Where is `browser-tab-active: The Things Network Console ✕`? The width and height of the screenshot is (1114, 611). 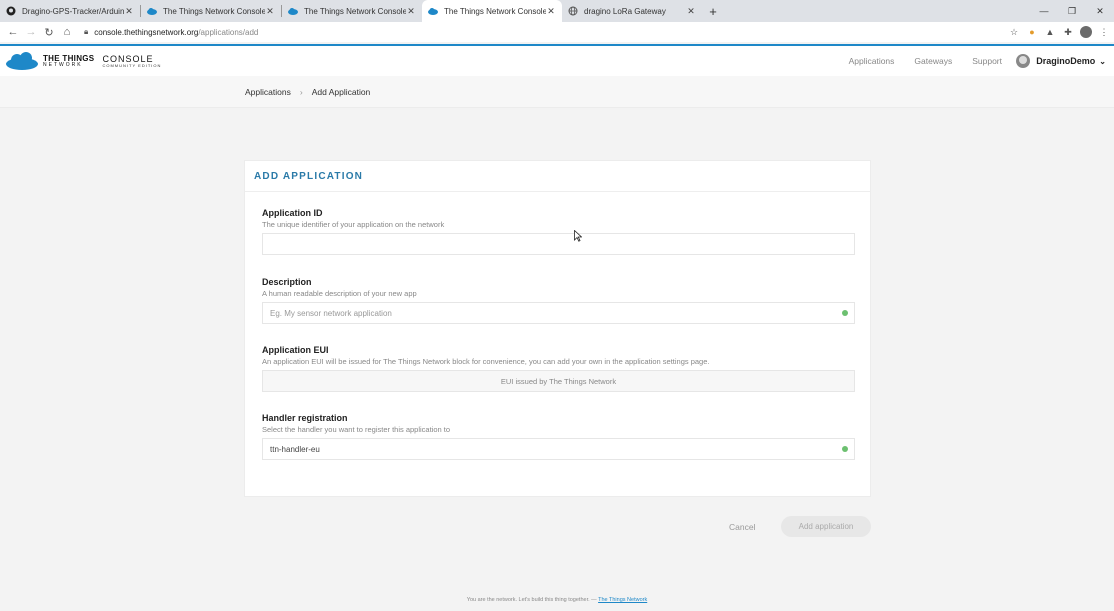 browser-tab-active: The Things Network Console ✕ is located at coordinates (492, 11).